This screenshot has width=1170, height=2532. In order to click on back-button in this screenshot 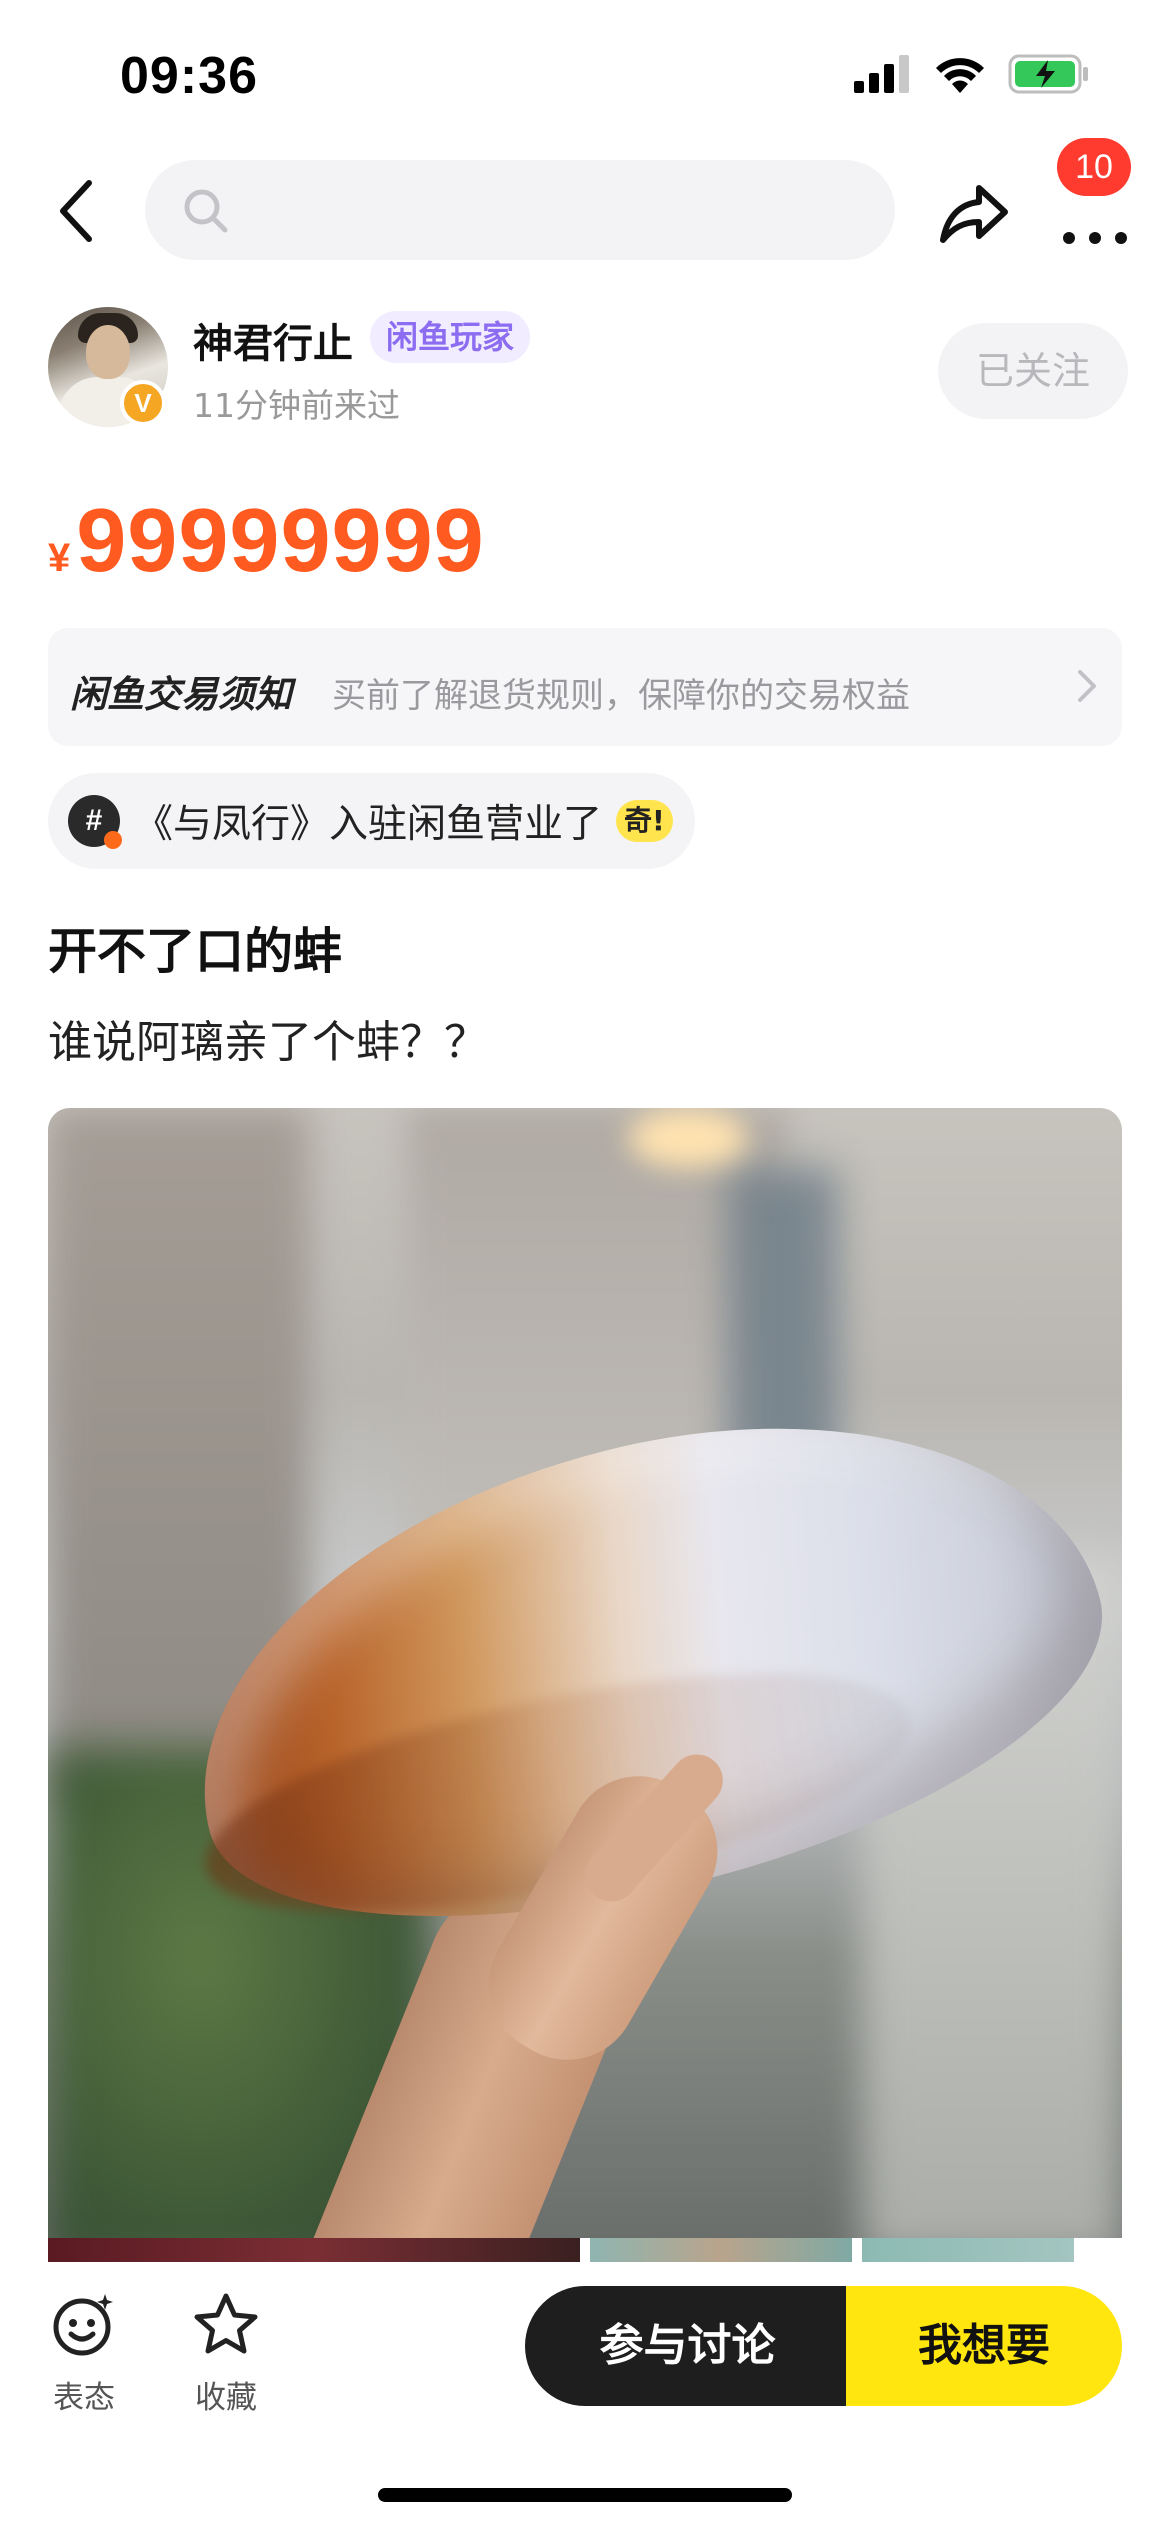, I will do `click(75, 211)`.